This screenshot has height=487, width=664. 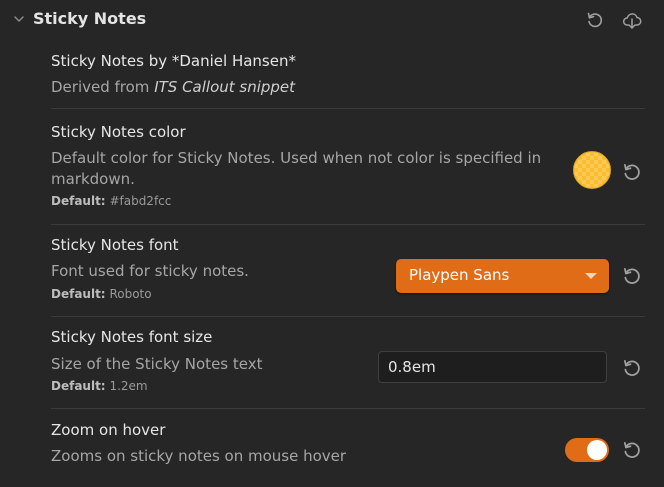 I want to click on section-header: Sticky Notes, so click(x=332, y=20).